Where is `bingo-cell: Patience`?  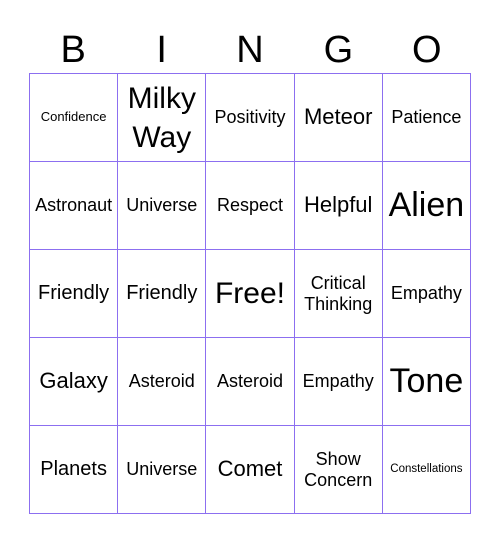
bingo-cell: Patience is located at coordinates (426, 118).